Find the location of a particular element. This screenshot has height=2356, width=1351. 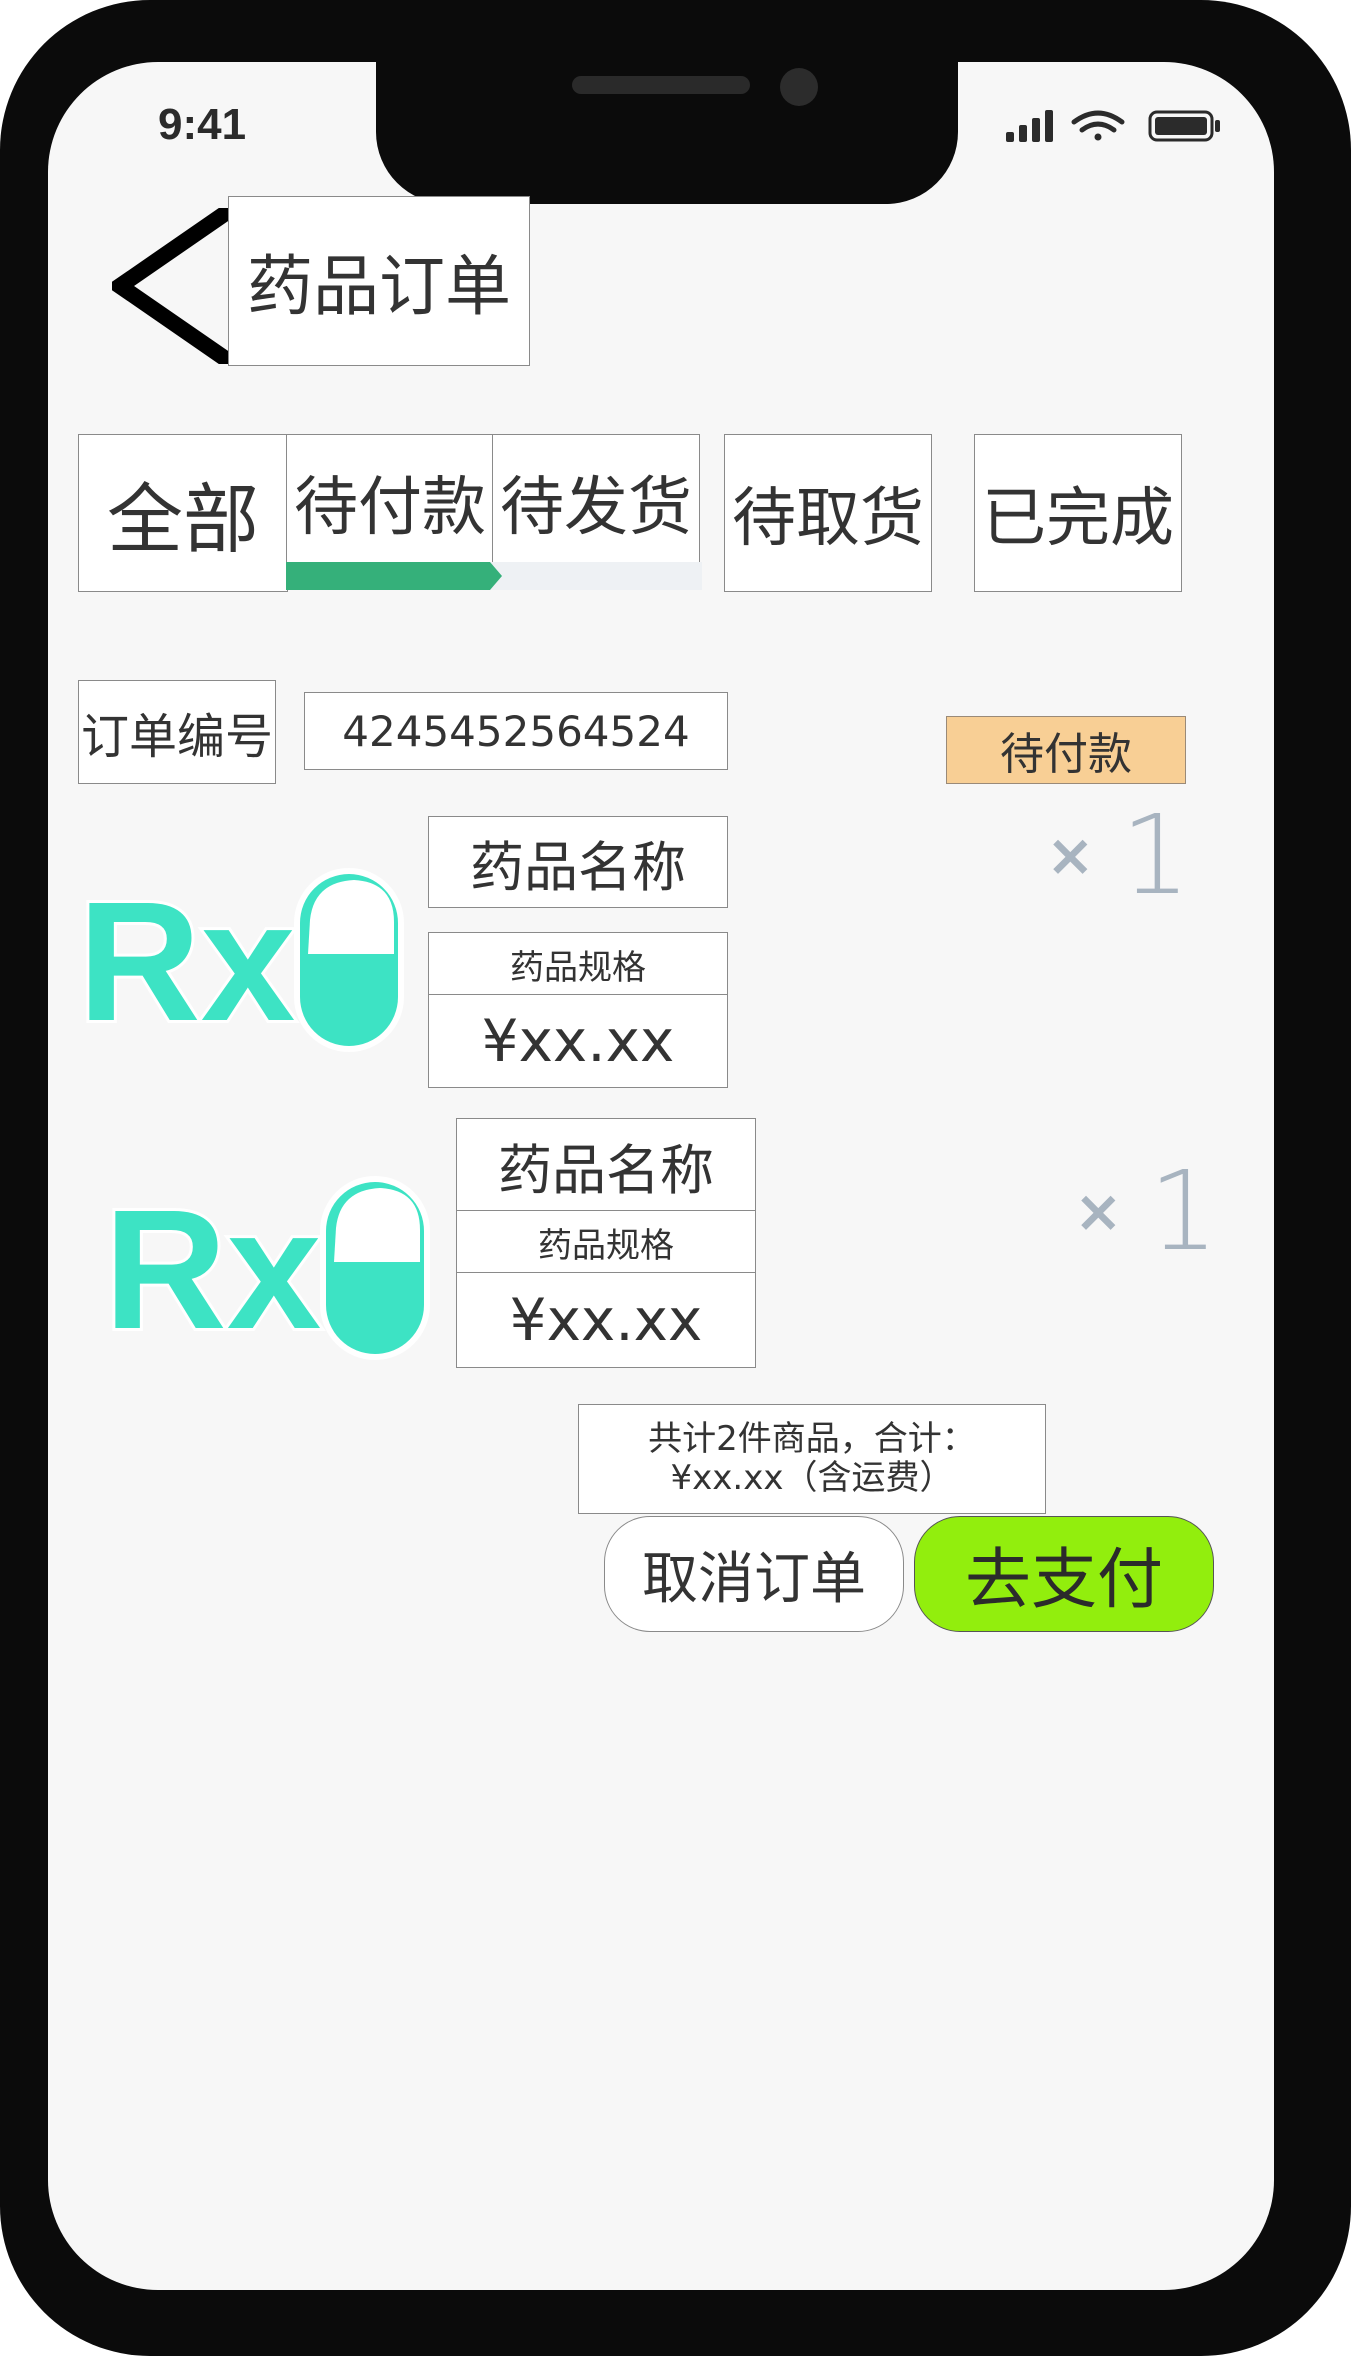

item-1-name: 药品名称 is located at coordinates (578, 862).